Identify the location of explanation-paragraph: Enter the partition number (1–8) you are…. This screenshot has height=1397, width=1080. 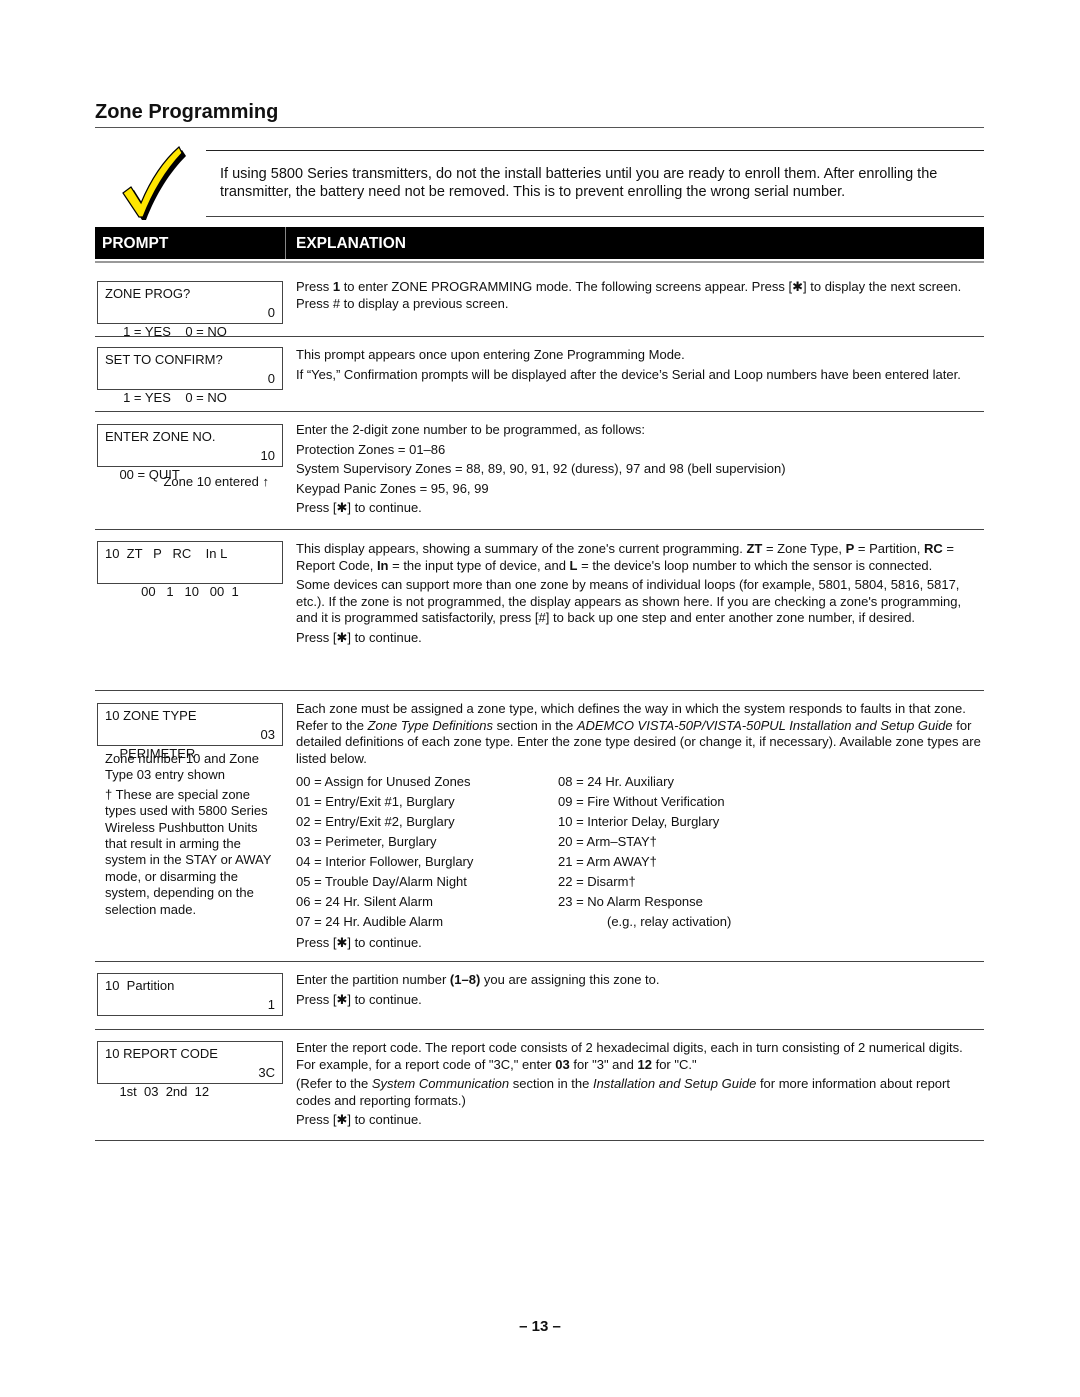
(638, 980).